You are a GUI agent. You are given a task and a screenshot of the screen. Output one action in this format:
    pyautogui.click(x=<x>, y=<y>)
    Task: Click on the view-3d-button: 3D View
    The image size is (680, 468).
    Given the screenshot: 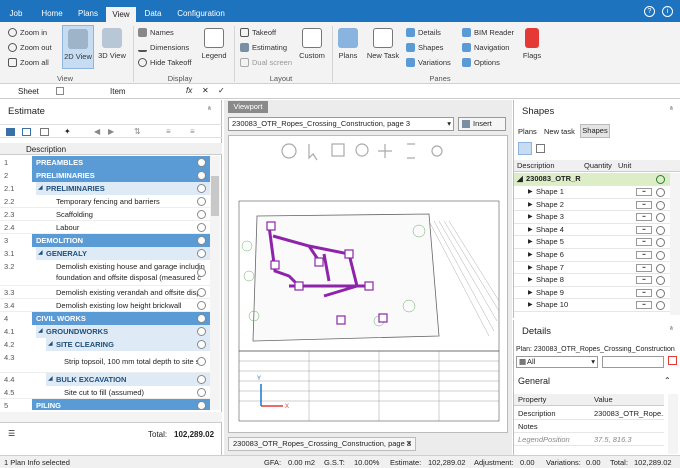 What is the action you would take?
    pyautogui.click(x=112, y=44)
    